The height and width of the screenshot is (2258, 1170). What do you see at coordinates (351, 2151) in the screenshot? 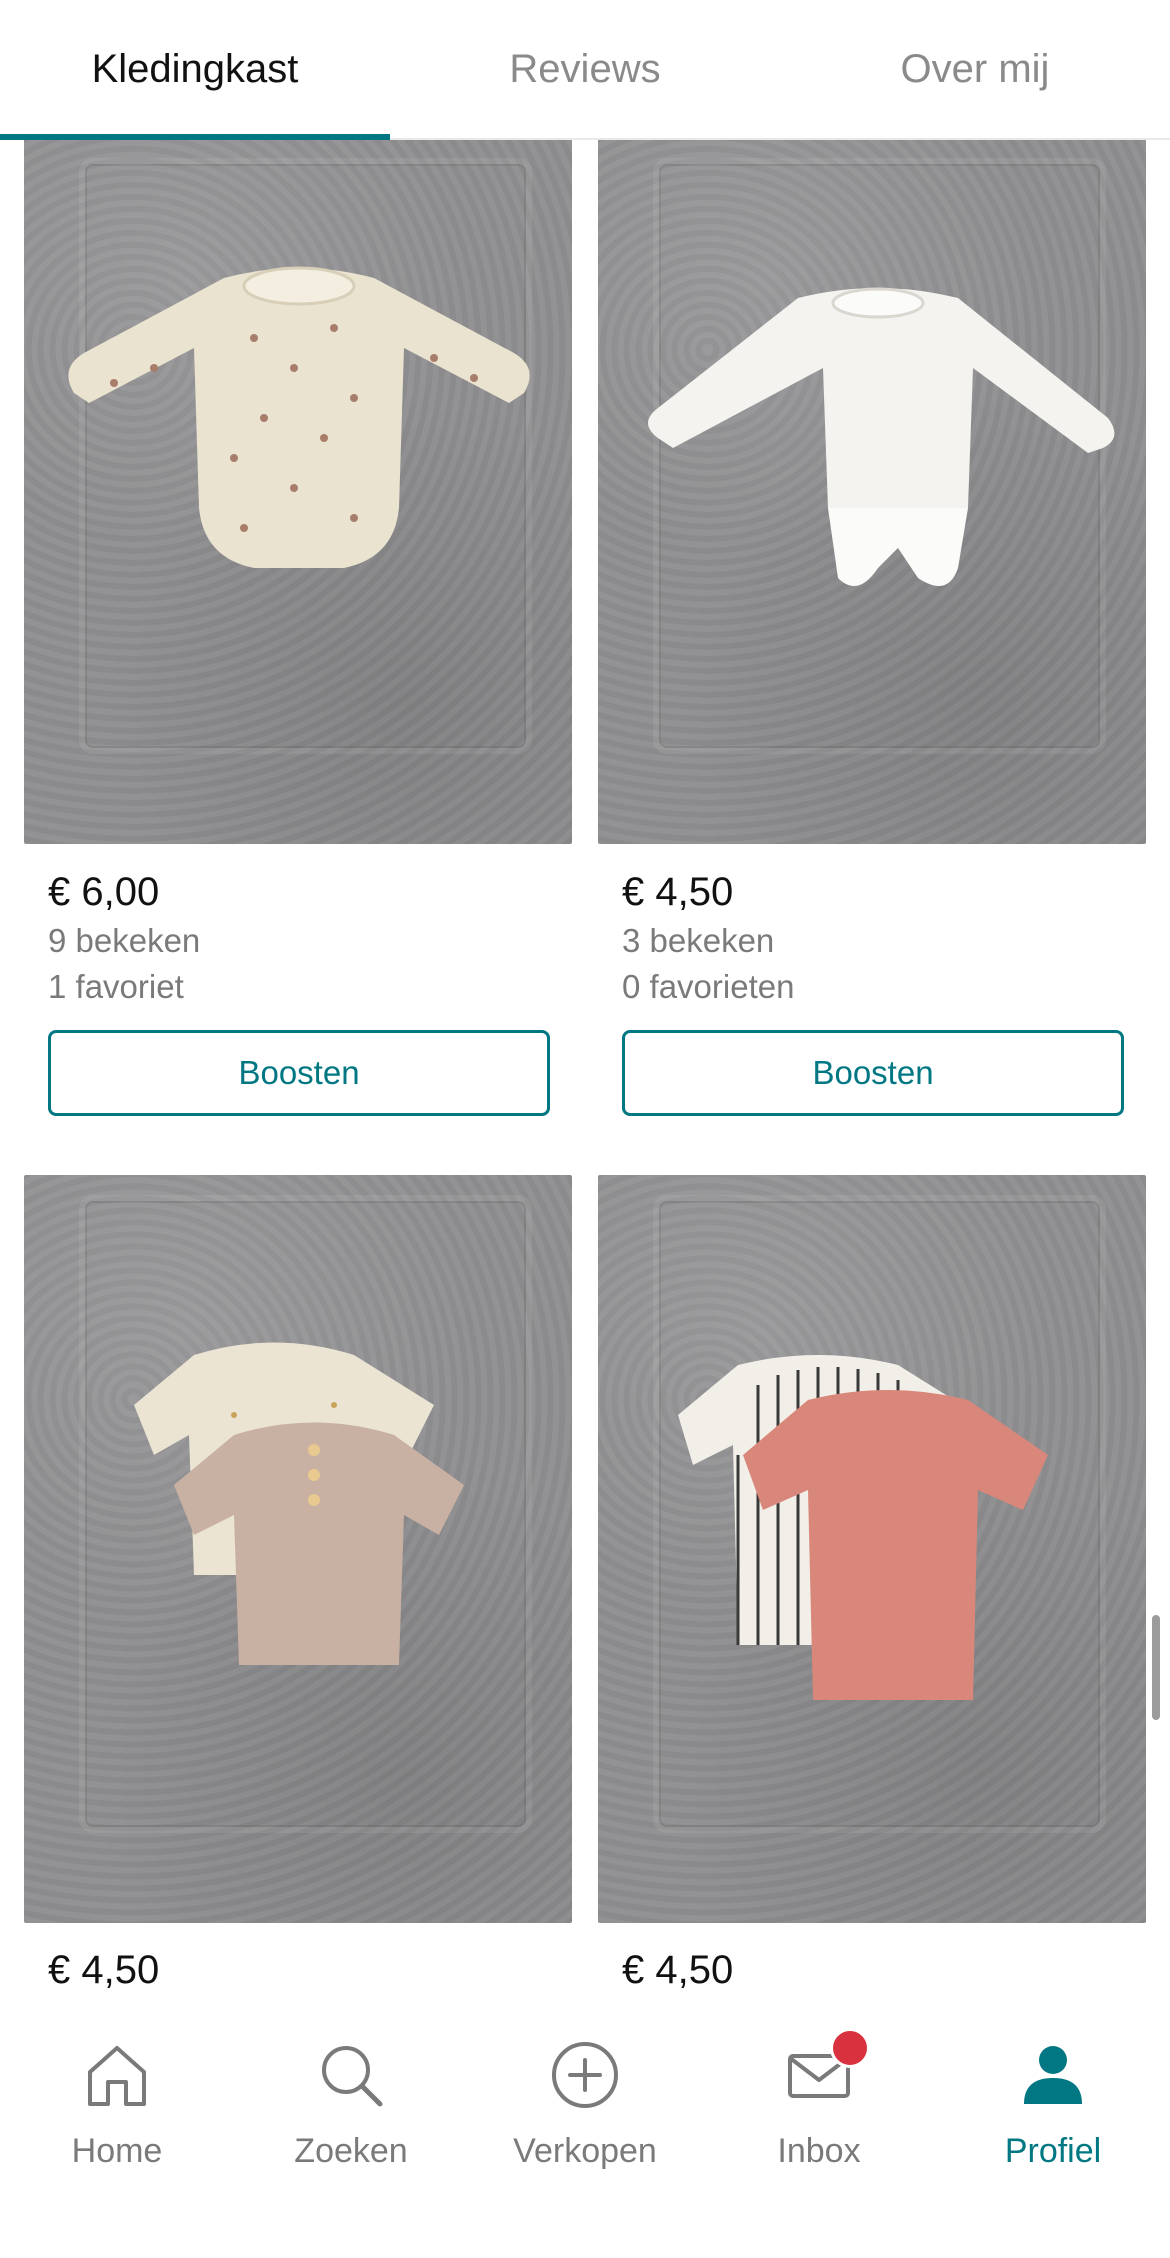
I see `nav-label: Zoeken` at bounding box center [351, 2151].